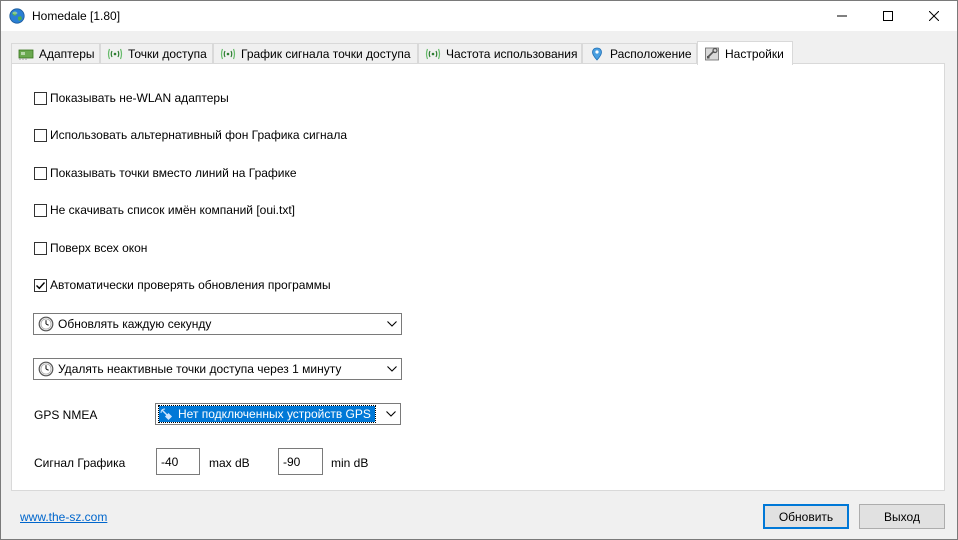 The height and width of the screenshot is (540, 958). What do you see at coordinates (26, 54) in the screenshot?
I see `network-card-icon` at bounding box center [26, 54].